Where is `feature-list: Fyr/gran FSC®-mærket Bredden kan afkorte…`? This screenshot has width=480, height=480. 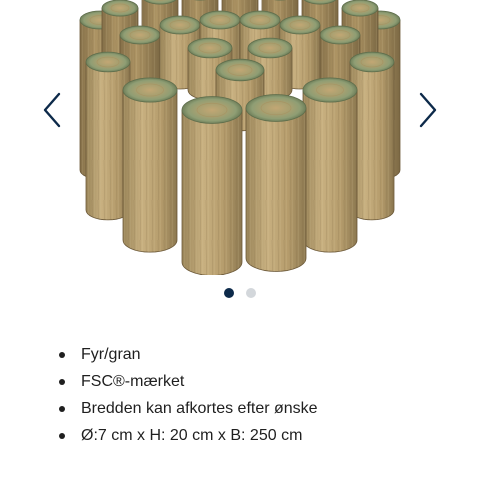 feature-list: Fyr/gran FSC®-mærket Bredden kan afkorte… is located at coordinates (187, 398).